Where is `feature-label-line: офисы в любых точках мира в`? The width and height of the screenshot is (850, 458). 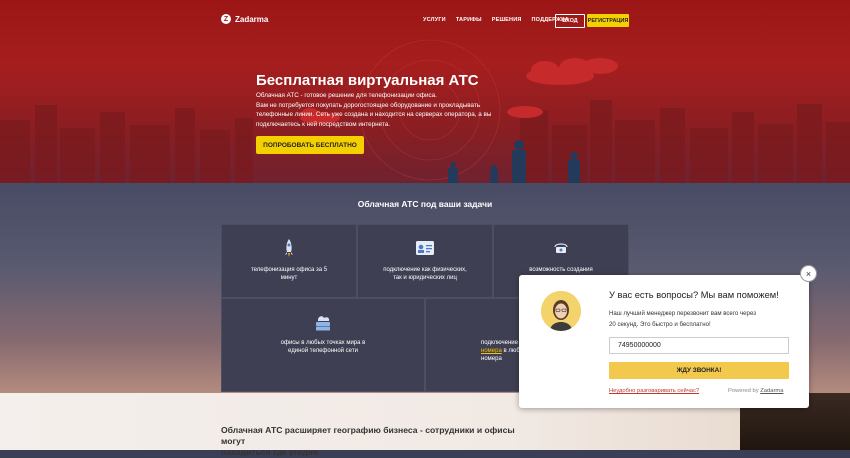
feature-label-line: офисы в любых точках мира в is located at coordinates (323, 343).